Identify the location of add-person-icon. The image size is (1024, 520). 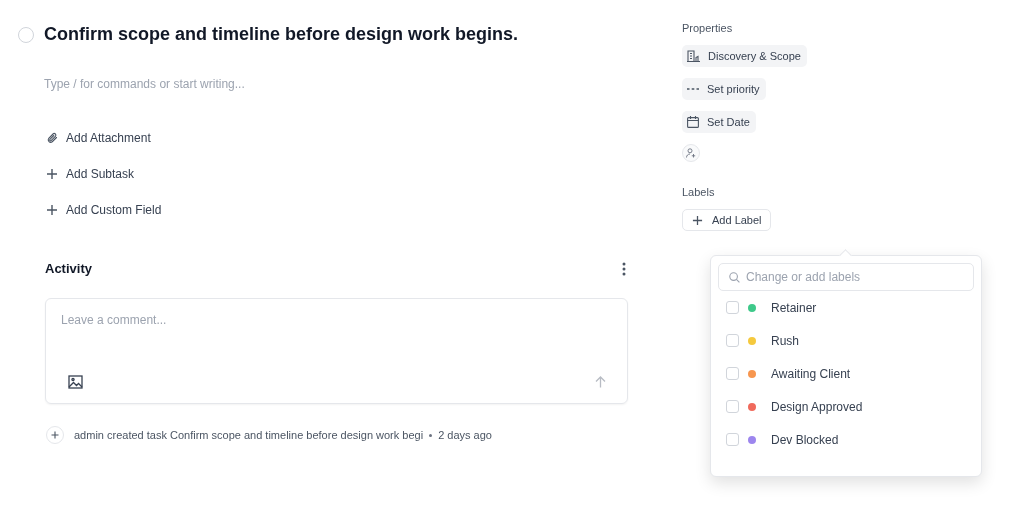
(691, 153).